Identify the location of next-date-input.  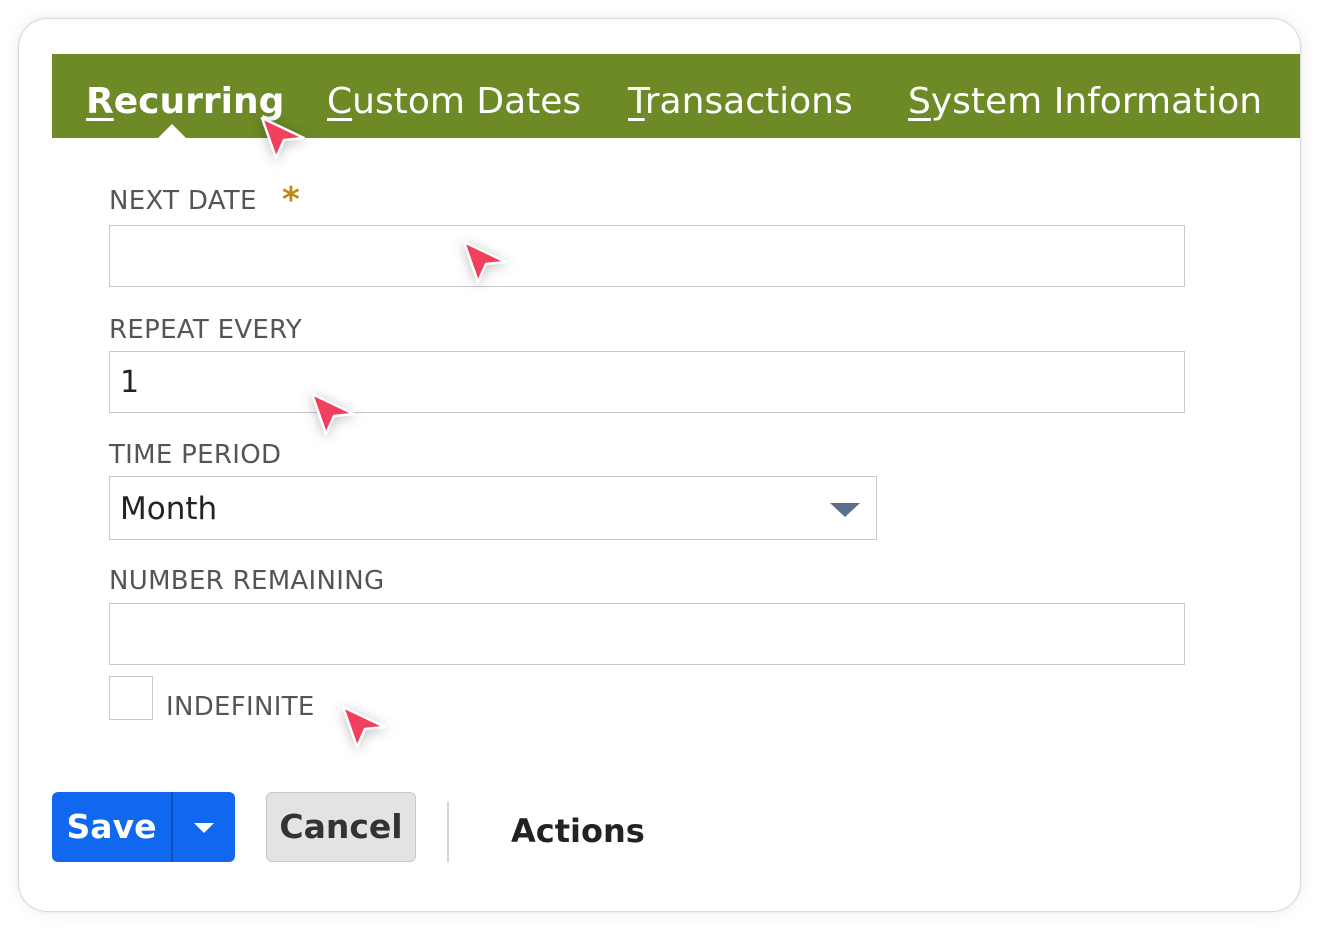
(647, 256).